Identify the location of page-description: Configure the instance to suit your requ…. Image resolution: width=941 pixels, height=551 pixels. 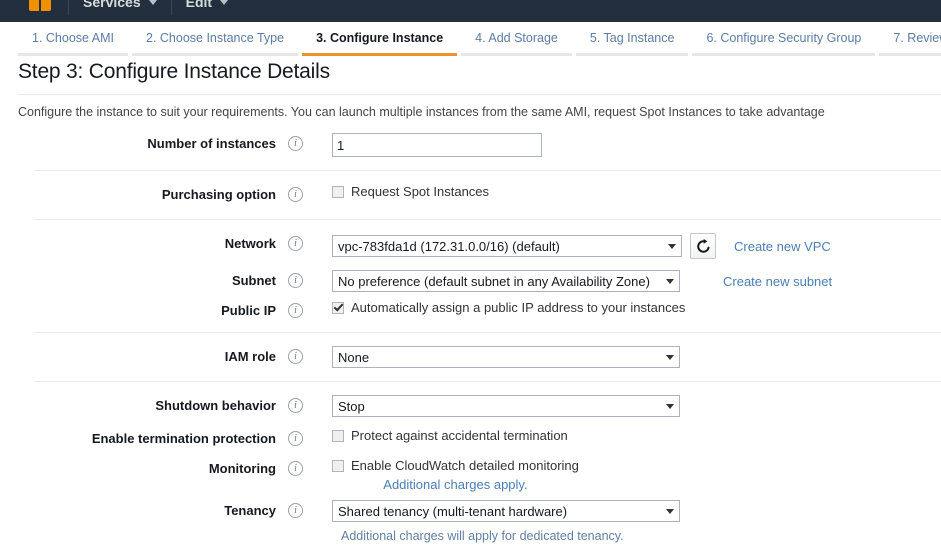
(421, 112).